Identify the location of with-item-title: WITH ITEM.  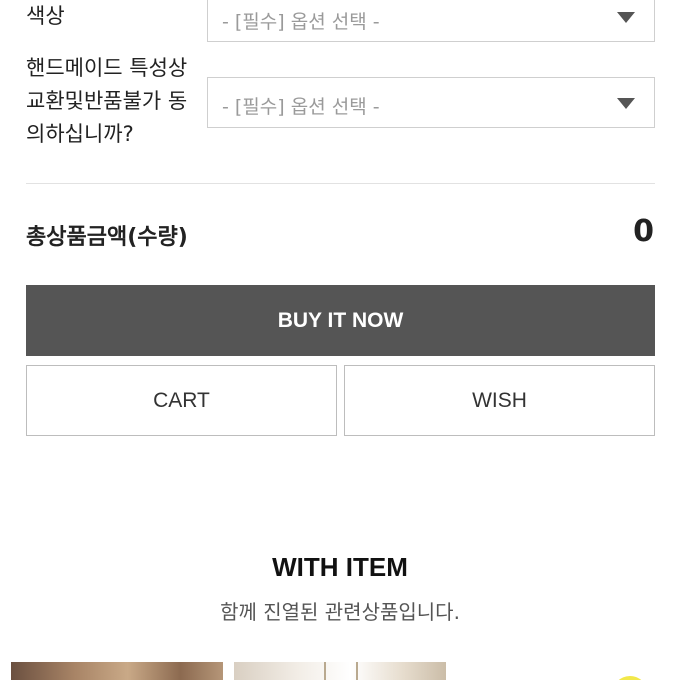
(340, 567).